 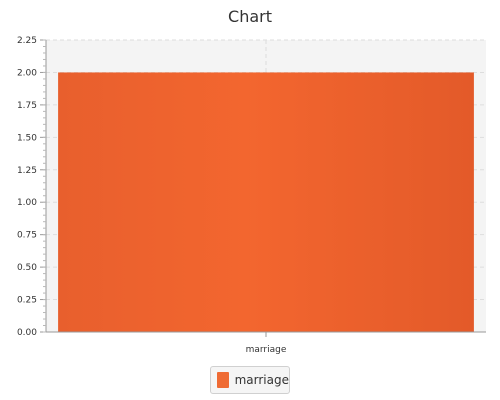 What do you see at coordinates (27, 106) in the screenshot?
I see `y-tick-label: 1.75` at bounding box center [27, 106].